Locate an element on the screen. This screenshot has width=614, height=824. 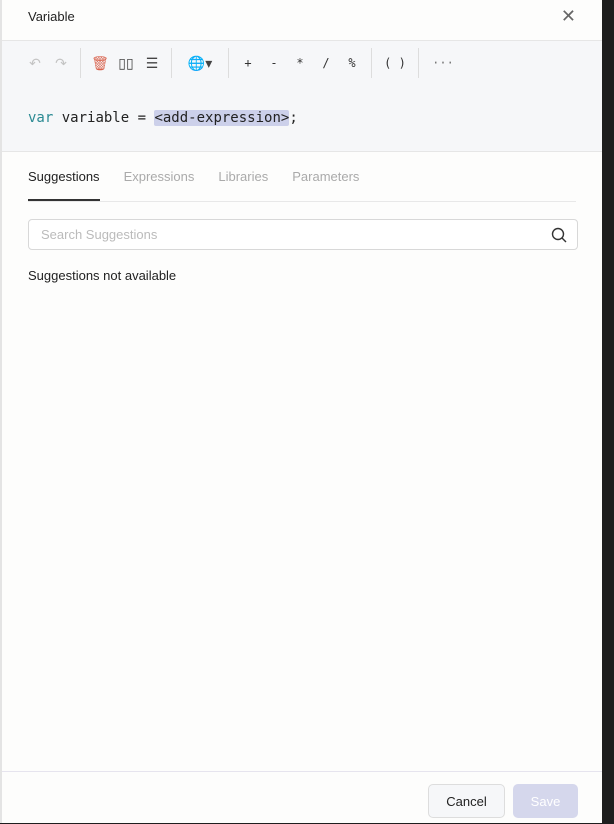
more-icon: ··· is located at coordinates (443, 63).